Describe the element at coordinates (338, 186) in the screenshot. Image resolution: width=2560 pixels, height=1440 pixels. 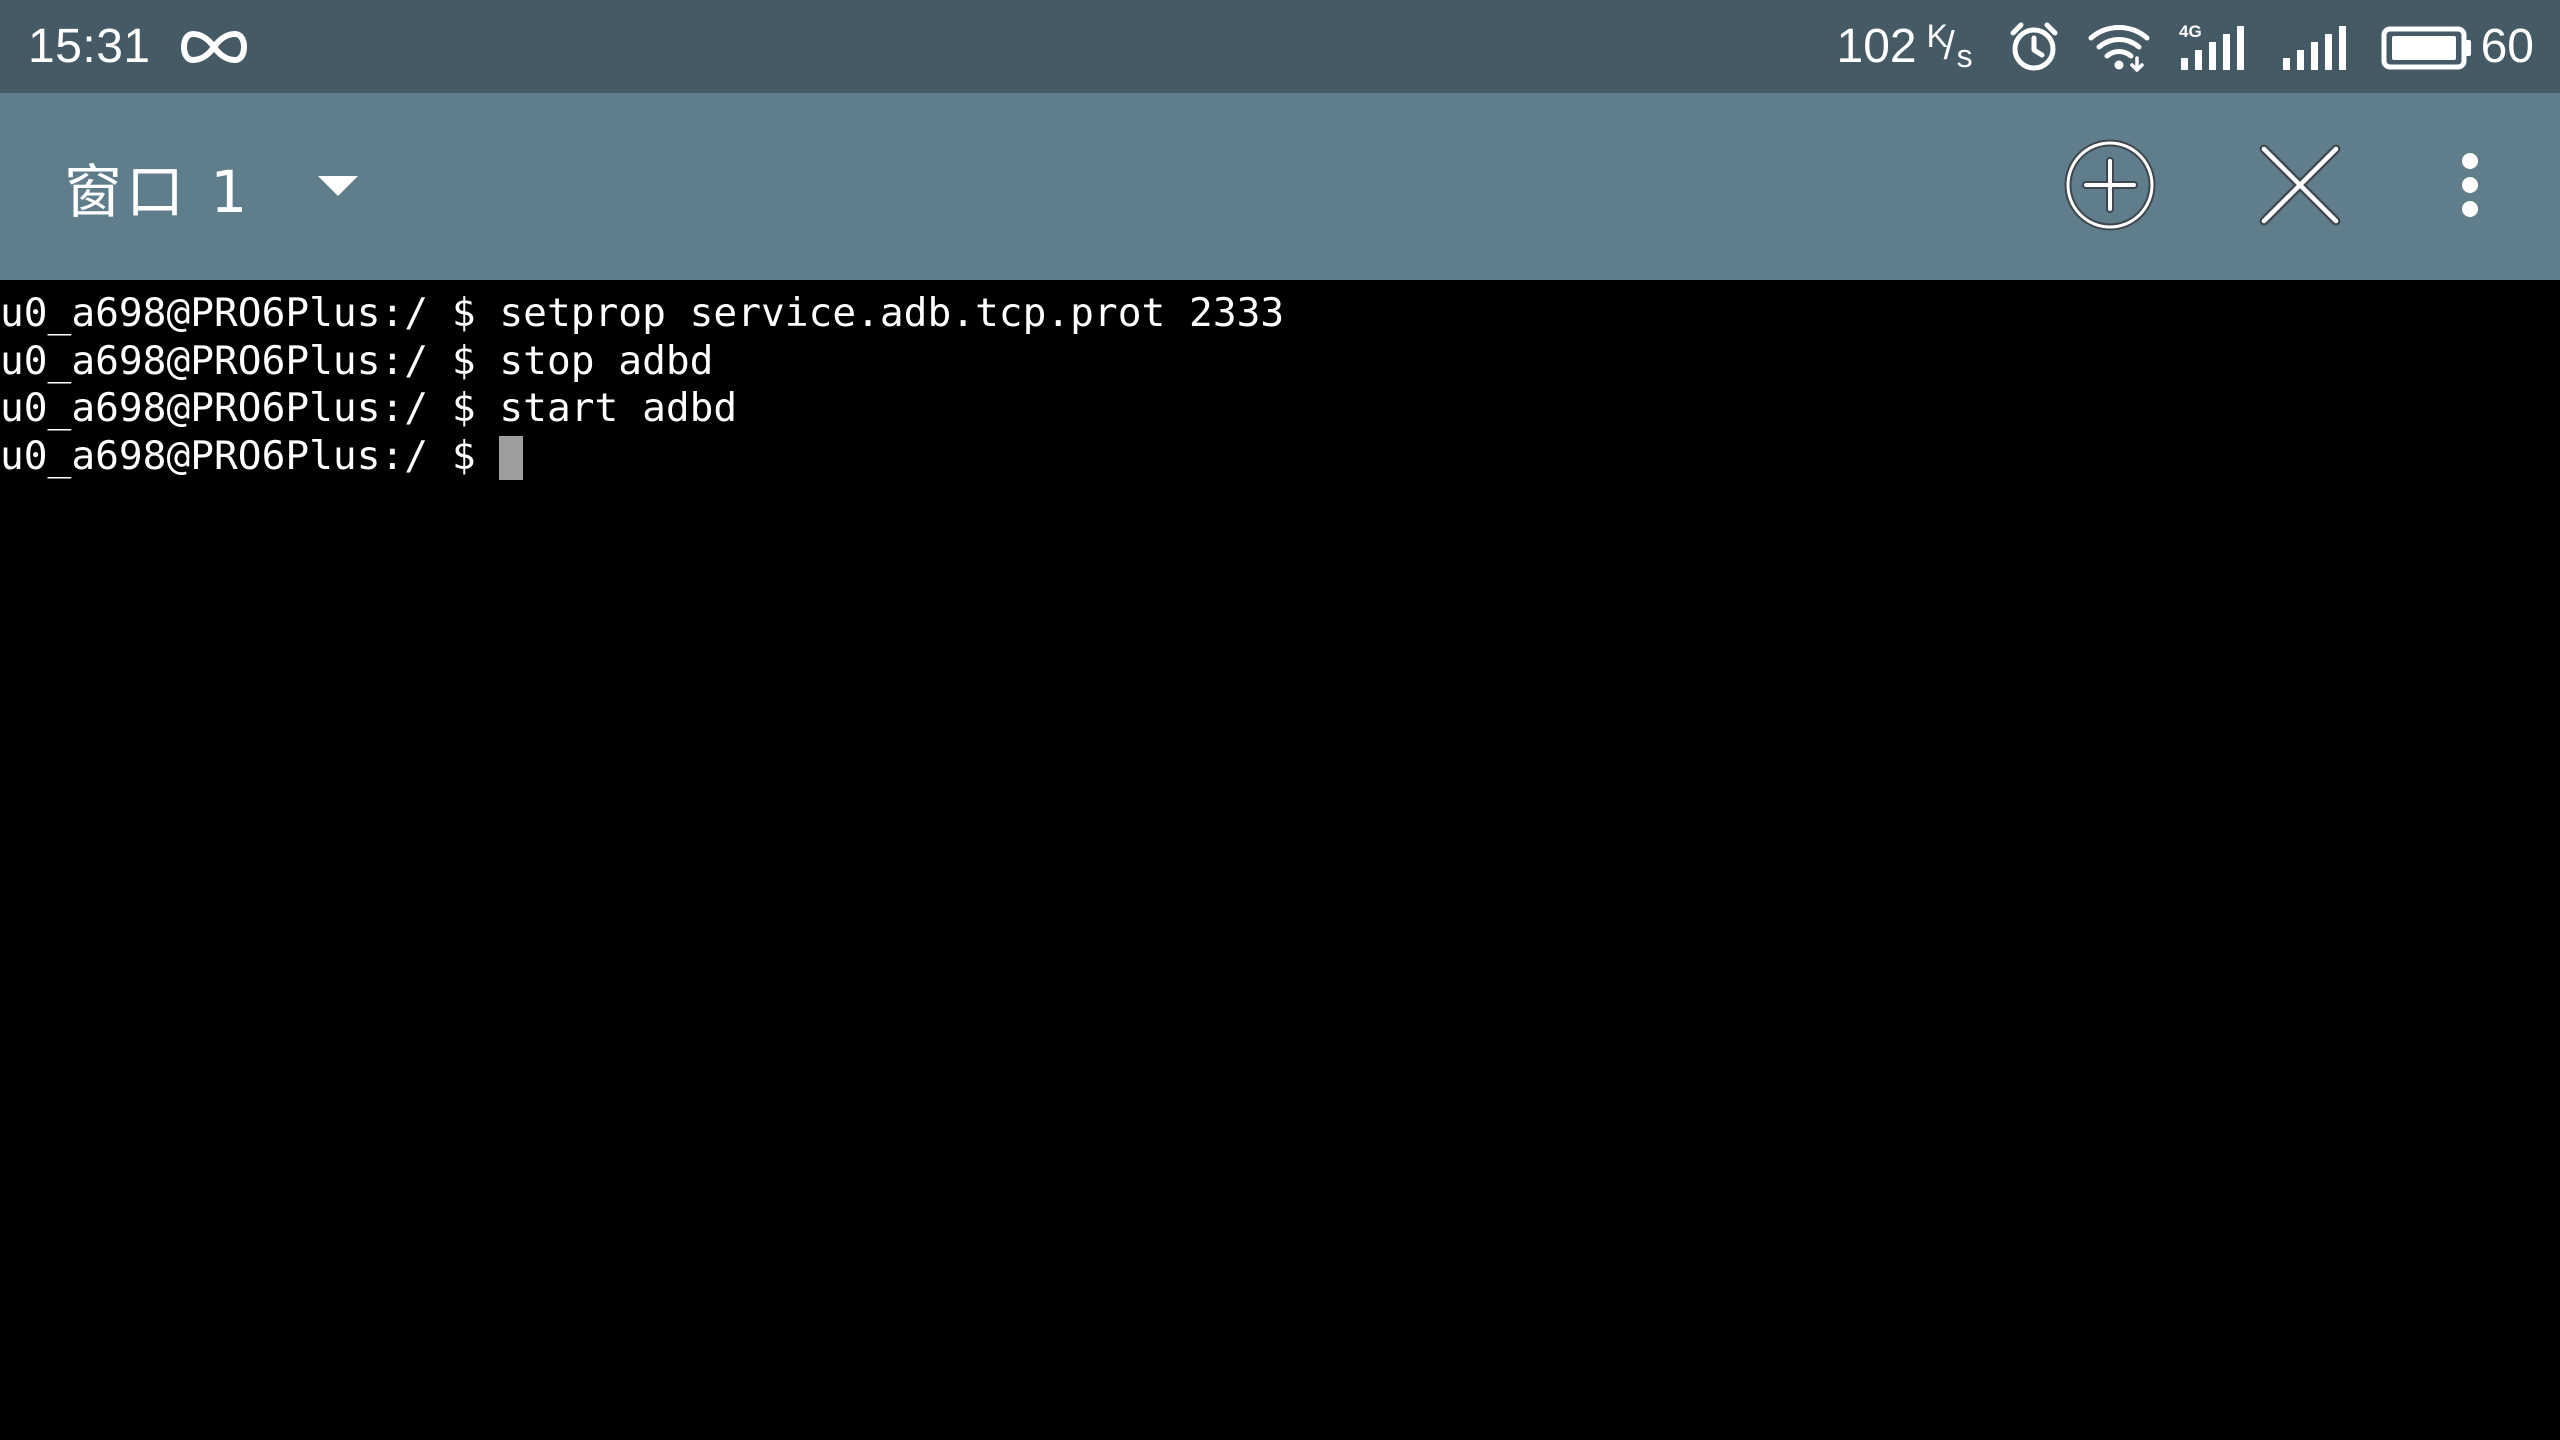
I see `dropdown-arrow-icon` at that location.